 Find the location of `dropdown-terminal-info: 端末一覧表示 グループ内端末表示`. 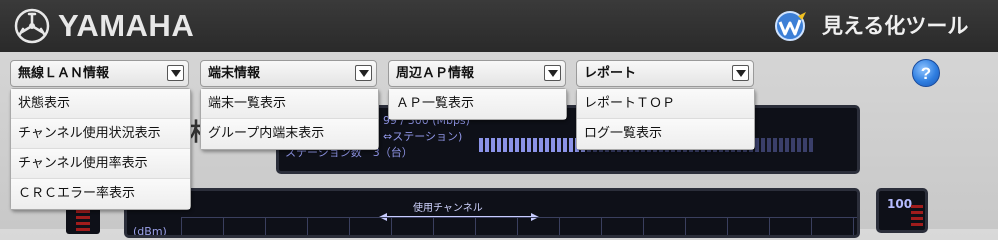

dropdown-terminal-info: 端末一覧表示 グループ内端末表示 is located at coordinates (289, 119).